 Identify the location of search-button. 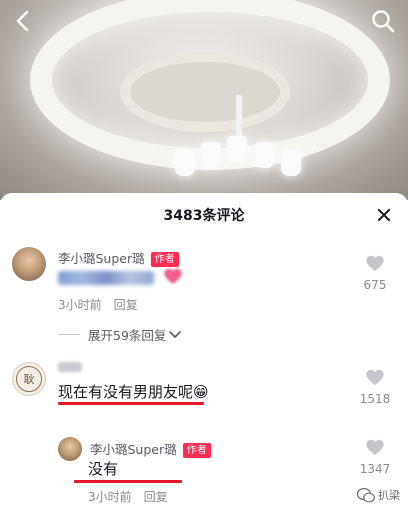
(383, 21).